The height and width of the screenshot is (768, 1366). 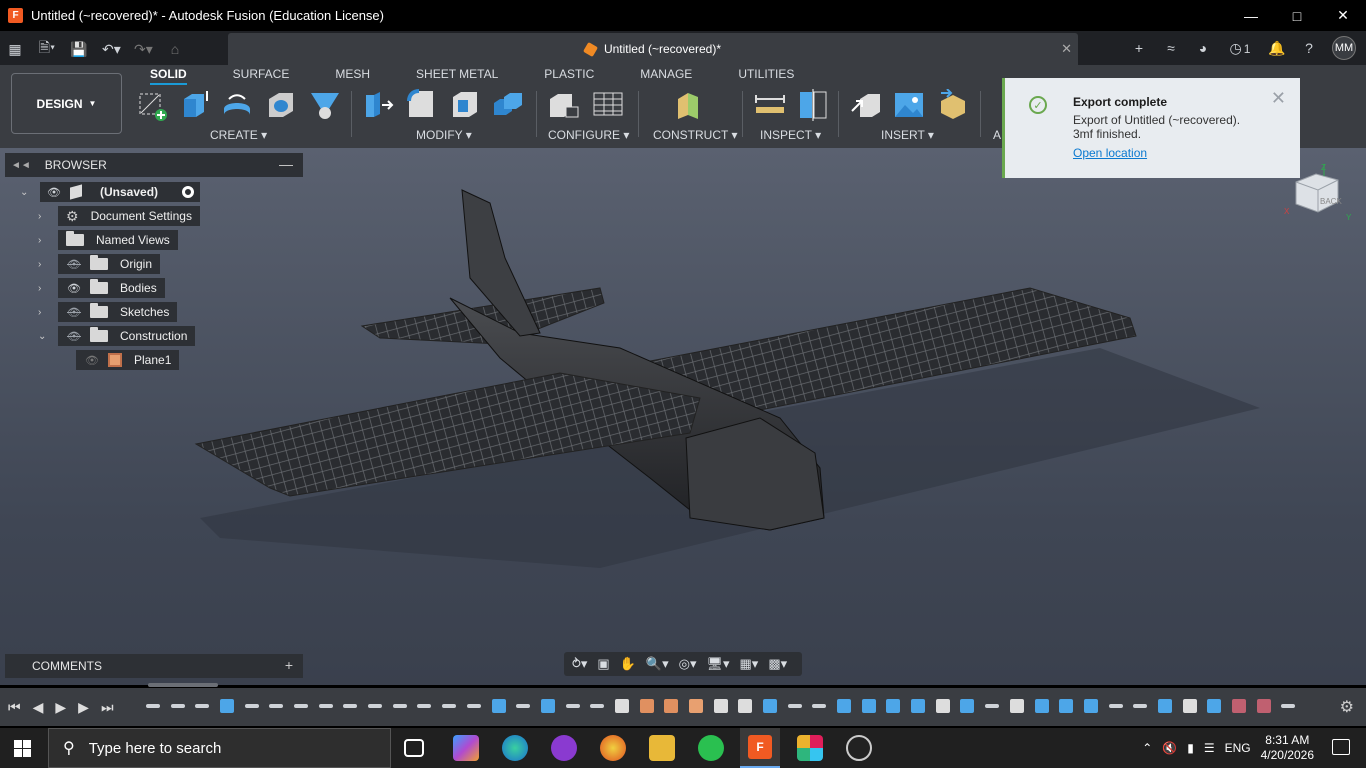 I want to click on timeline-settings-gear-icon: ⚙, so click(x=1347, y=707).